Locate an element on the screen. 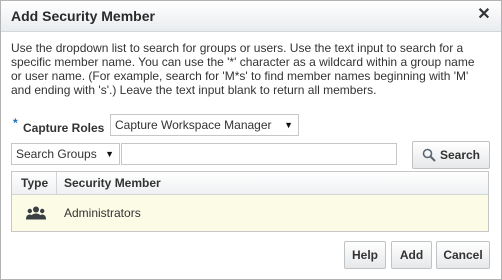 This screenshot has height=280, width=502. search-type-select: Search Groups ▼ is located at coordinates (65, 154).